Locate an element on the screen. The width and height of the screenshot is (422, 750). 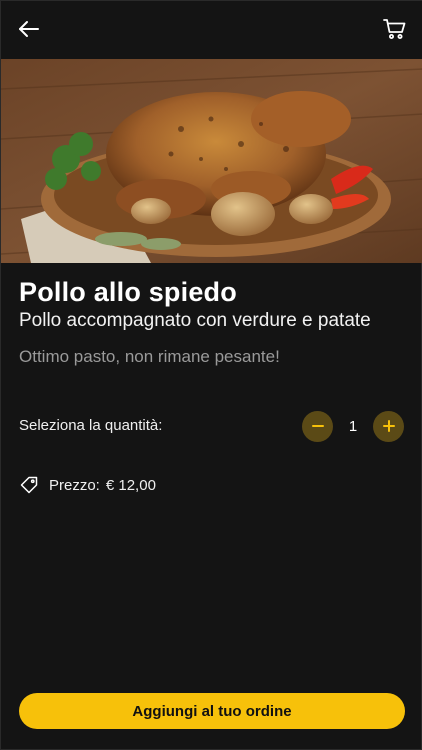
decrement-button is located at coordinates (317, 426).